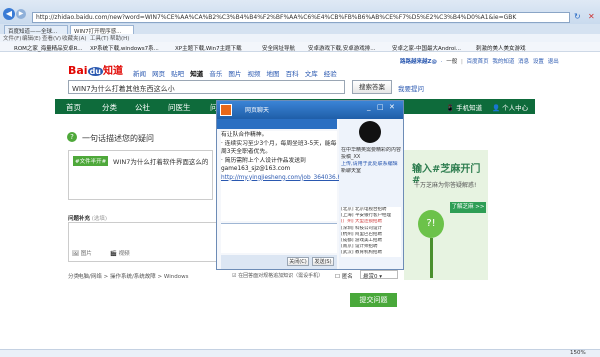  What do you see at coordinates (593, 17) in the screenshot?
I see `close-icon: ✕` at bounding box center [593, 17].